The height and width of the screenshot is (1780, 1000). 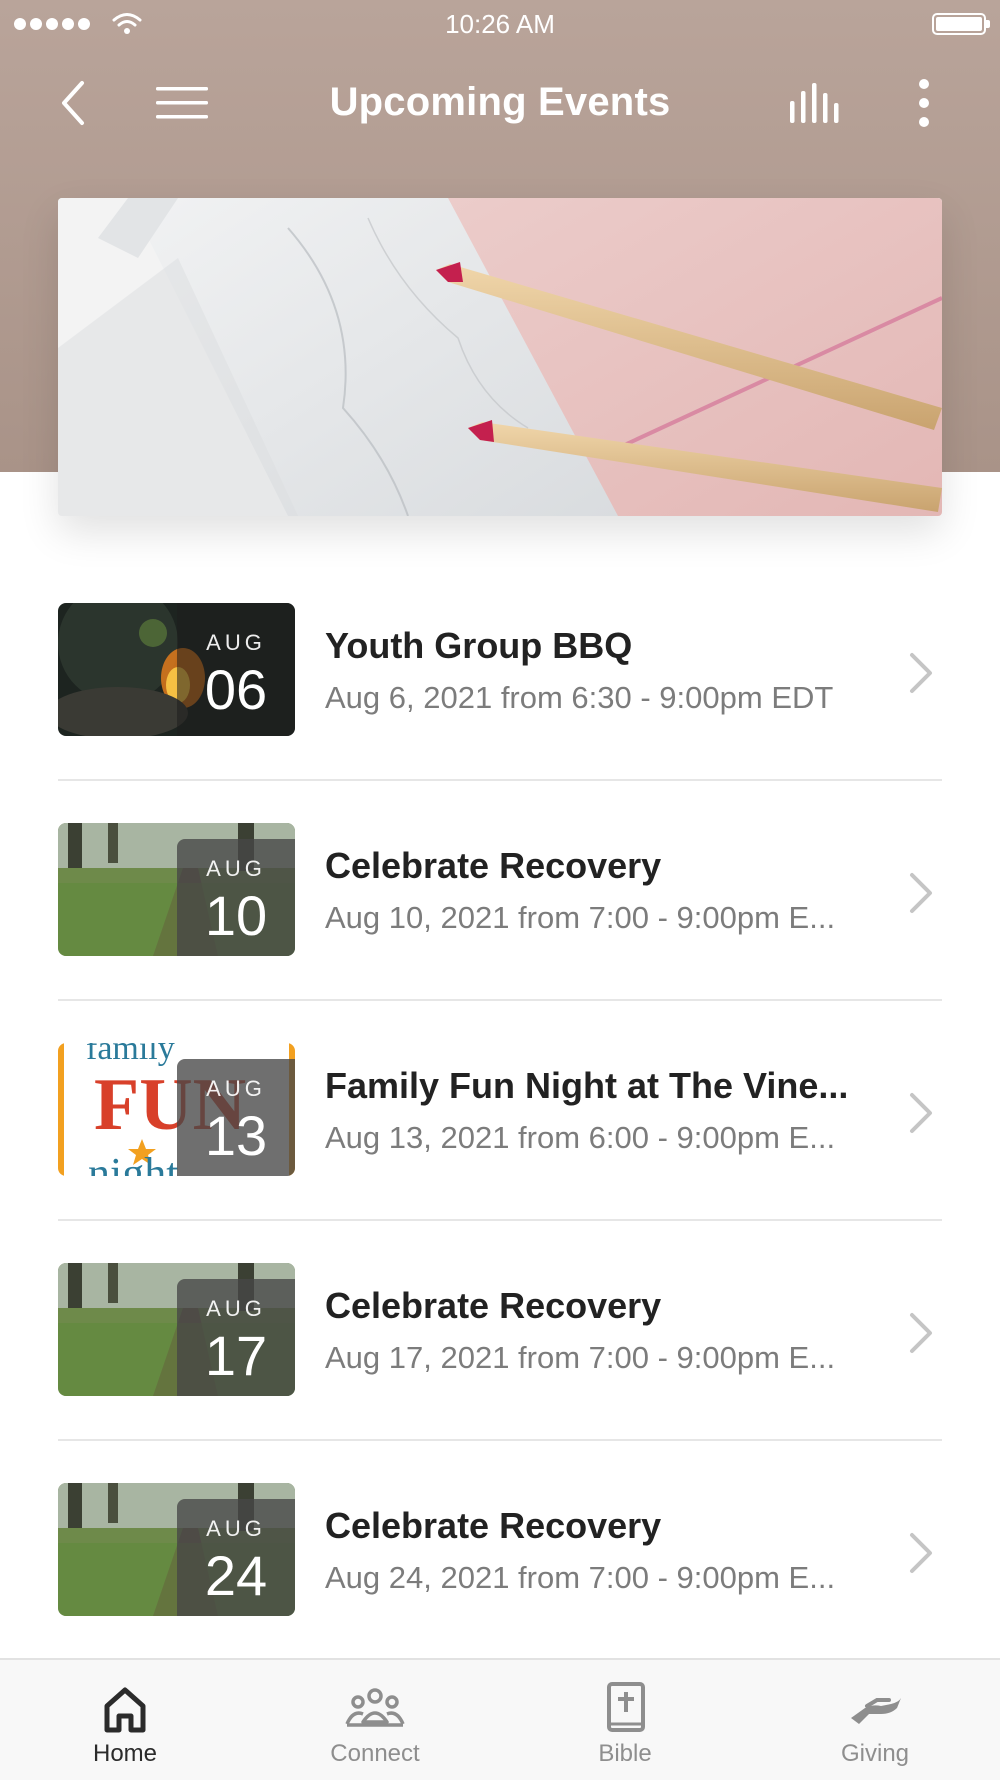 I want to click on date-day: 10, so click(x=236, y=915).